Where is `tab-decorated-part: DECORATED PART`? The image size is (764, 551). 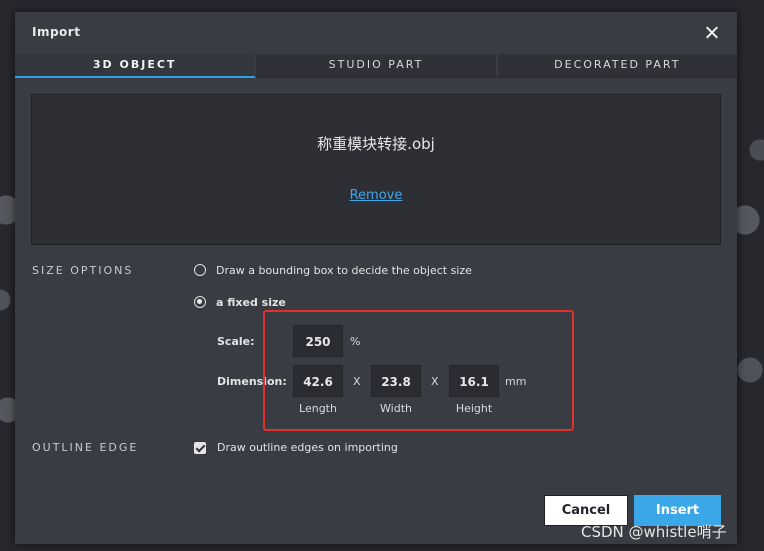
tab-decorated-part: DECORATED PART is located at coordinates (617, 66).